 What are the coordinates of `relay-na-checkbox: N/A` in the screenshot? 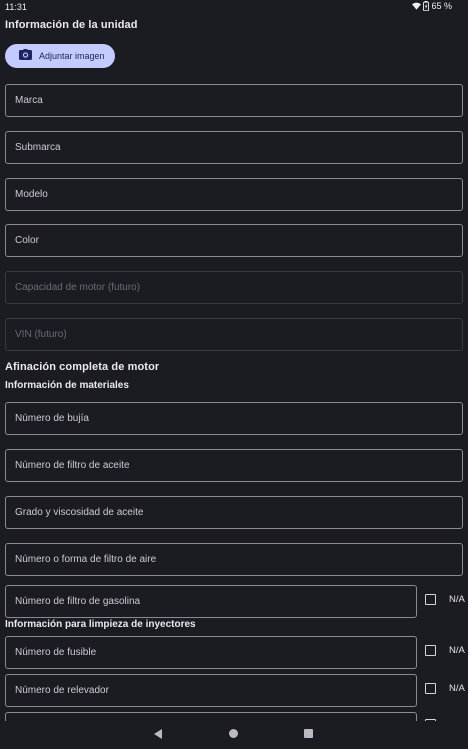 It's located at (445, 688).